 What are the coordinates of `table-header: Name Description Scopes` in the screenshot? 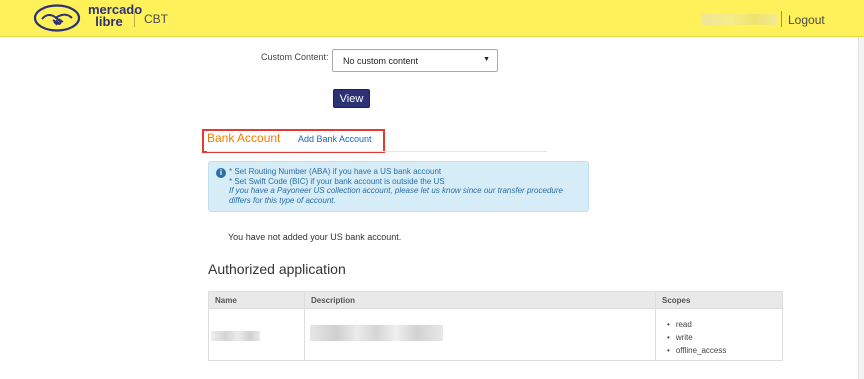 It's located at (495, 300).